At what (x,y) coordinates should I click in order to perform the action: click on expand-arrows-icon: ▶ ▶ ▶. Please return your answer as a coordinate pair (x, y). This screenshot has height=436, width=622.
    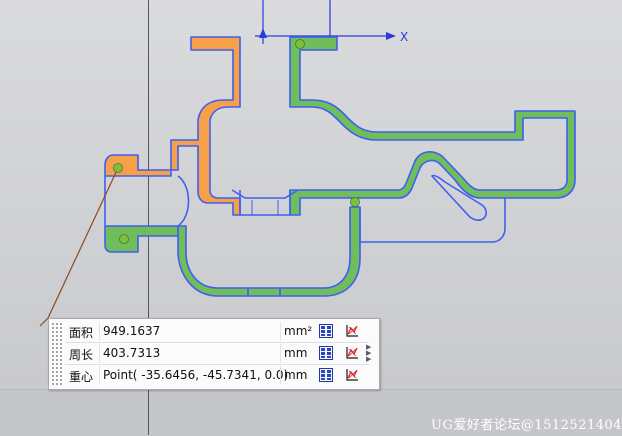
    Looking at the image, I should click on (371, 355).